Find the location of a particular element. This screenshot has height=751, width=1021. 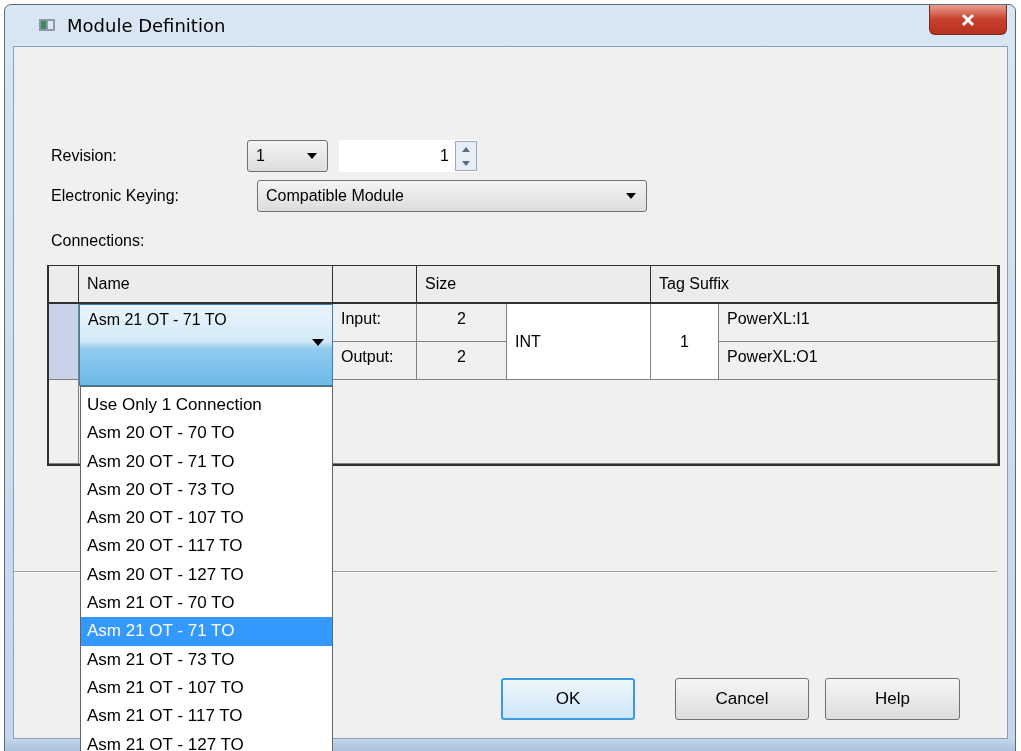

window-title: Module Definition is located at coordinates (146, 25).